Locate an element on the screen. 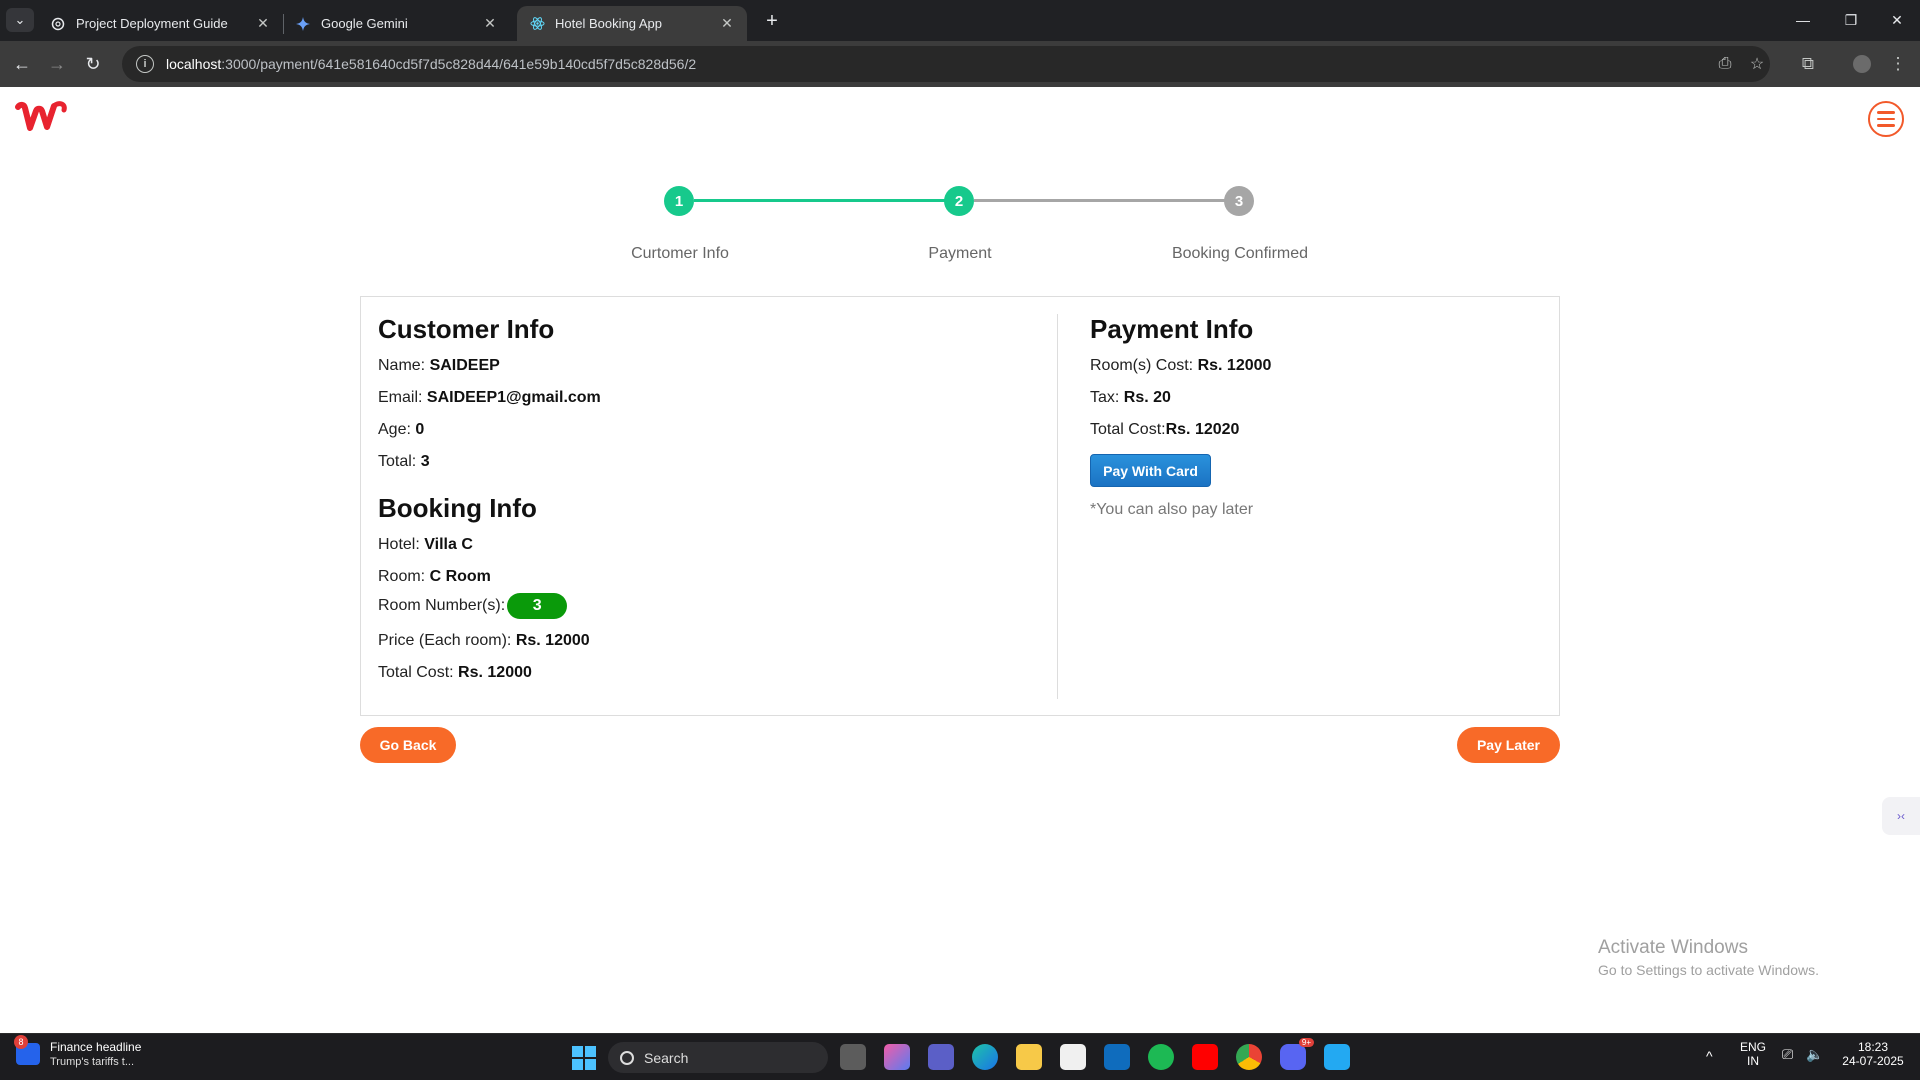 The width and height of the screenshot is (1920, 1080). task-view-icon is located at coordinates (853, 1057).